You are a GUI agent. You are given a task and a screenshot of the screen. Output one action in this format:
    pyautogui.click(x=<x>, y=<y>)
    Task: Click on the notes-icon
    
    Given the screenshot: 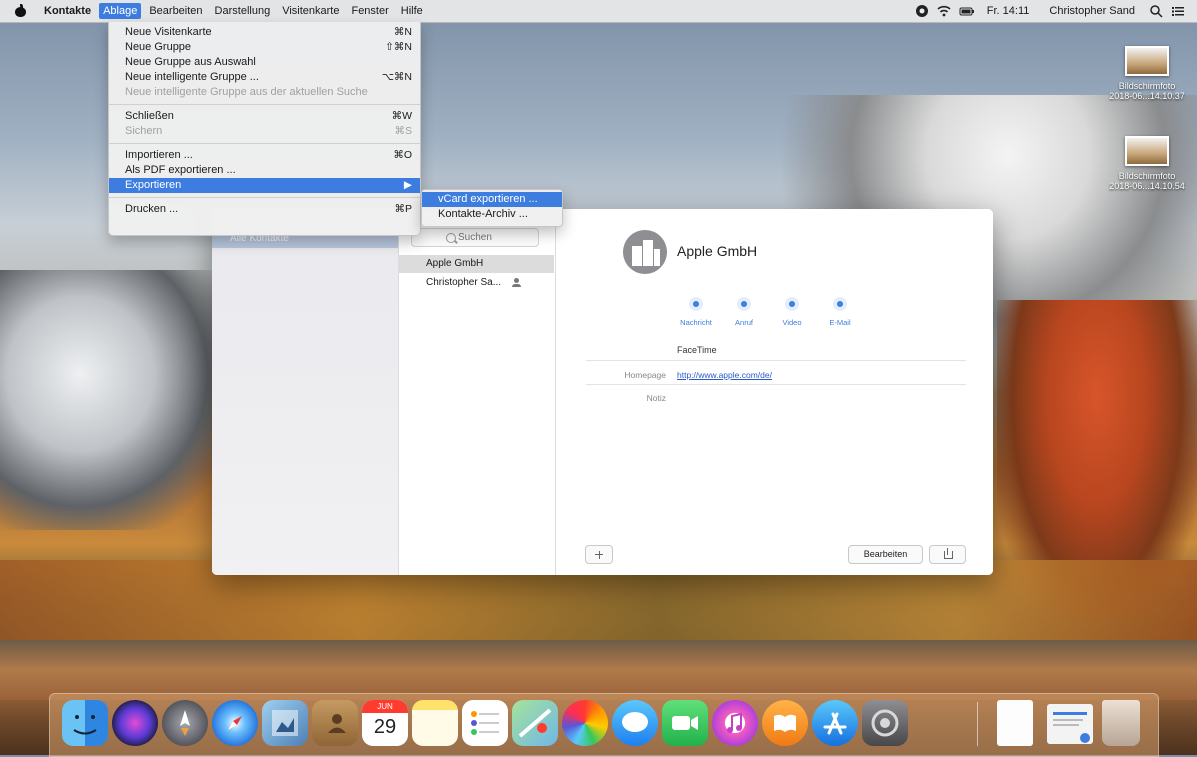 What is the action you would take?
    pyautogui.click(x=435, y=723)
    